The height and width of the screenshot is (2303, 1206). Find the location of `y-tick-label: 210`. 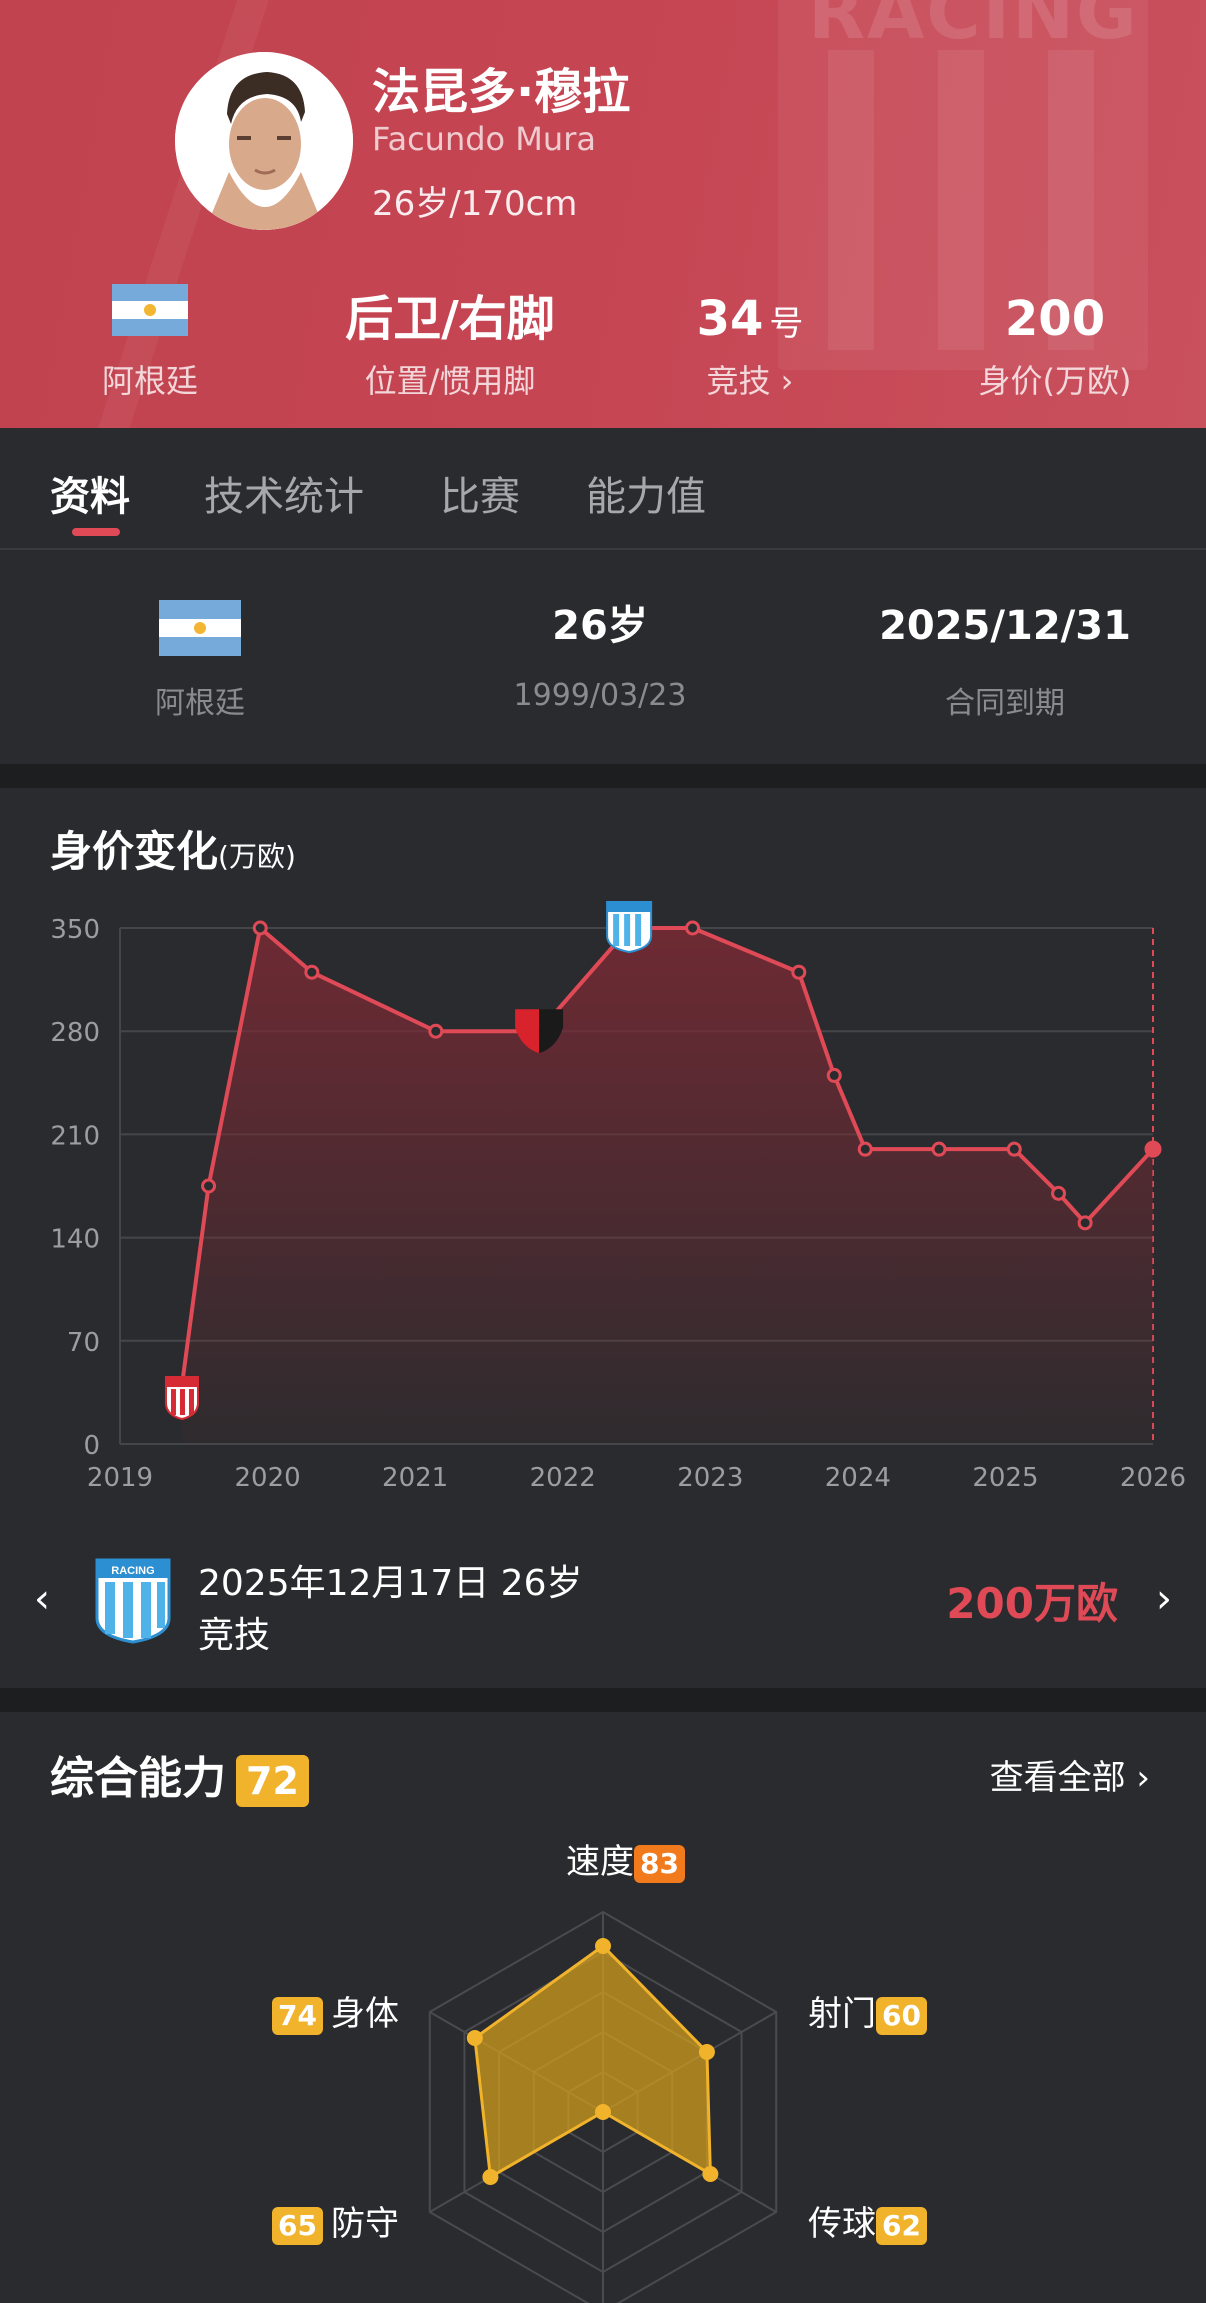

y-tick-label: 210 is located at coordinates (75, 1136).